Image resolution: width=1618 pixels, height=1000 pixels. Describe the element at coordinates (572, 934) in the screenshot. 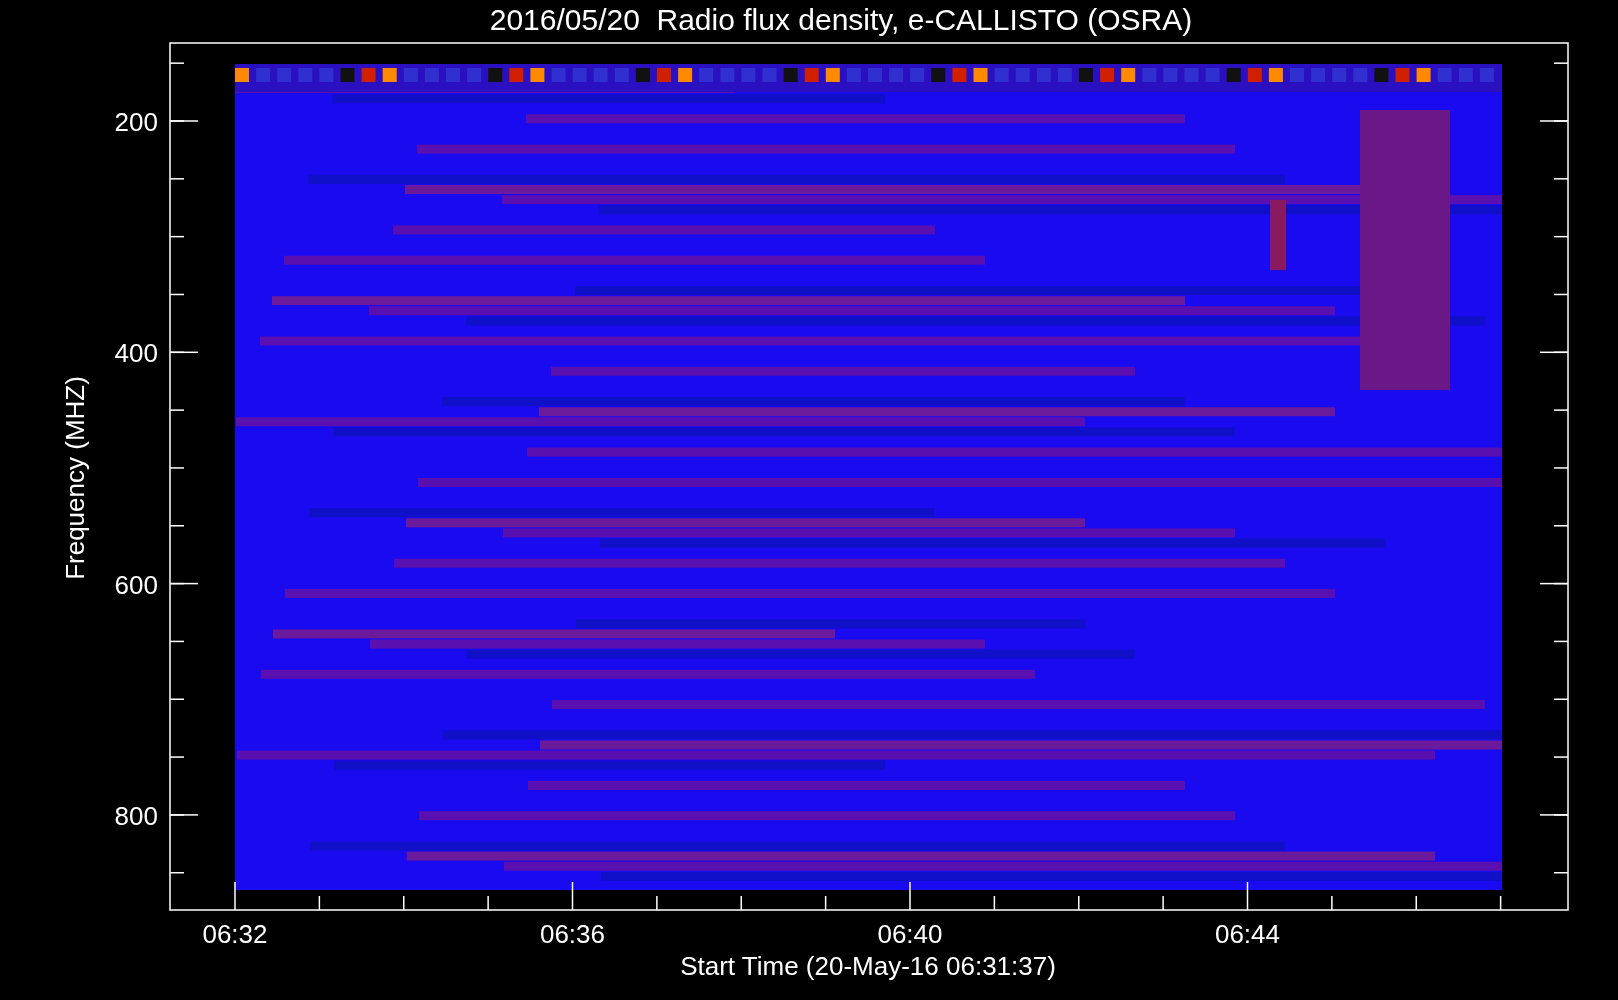

I see `x-tick-label: 06:36` at that location.